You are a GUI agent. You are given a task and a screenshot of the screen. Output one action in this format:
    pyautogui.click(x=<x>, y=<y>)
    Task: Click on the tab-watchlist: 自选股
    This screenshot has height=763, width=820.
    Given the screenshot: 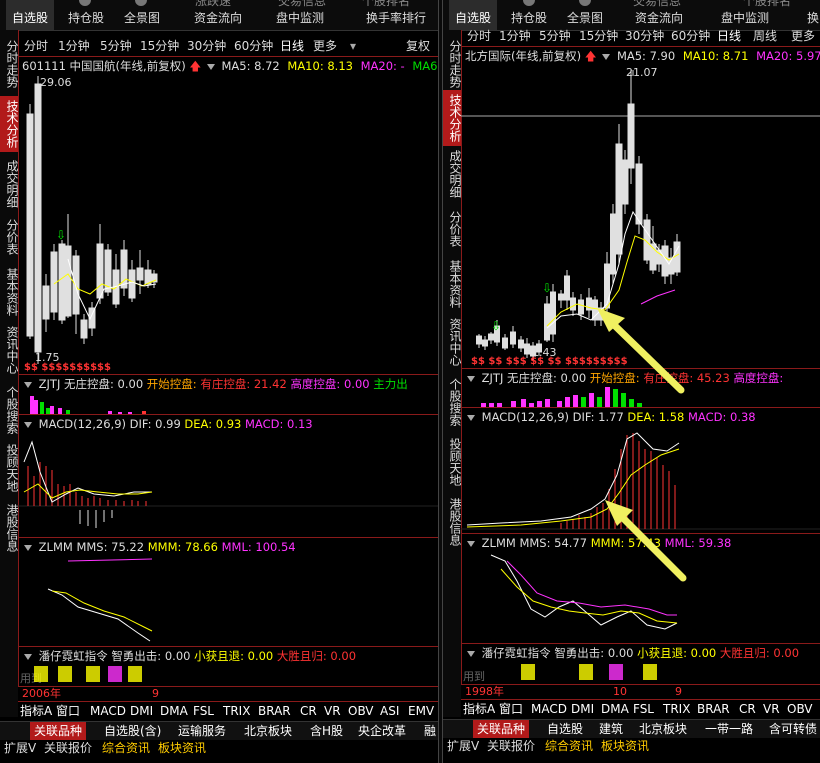 What is the action you would take?
    pyautogui.click(x=565, y=729)
    